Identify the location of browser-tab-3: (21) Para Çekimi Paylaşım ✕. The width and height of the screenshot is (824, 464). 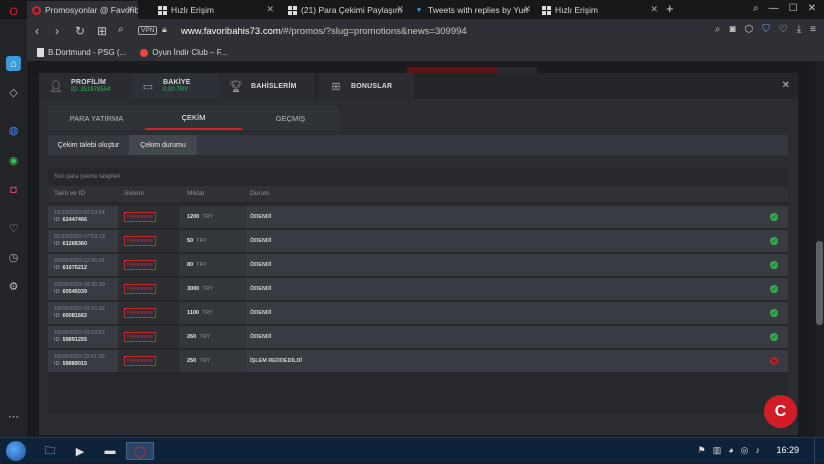
(345, 10).